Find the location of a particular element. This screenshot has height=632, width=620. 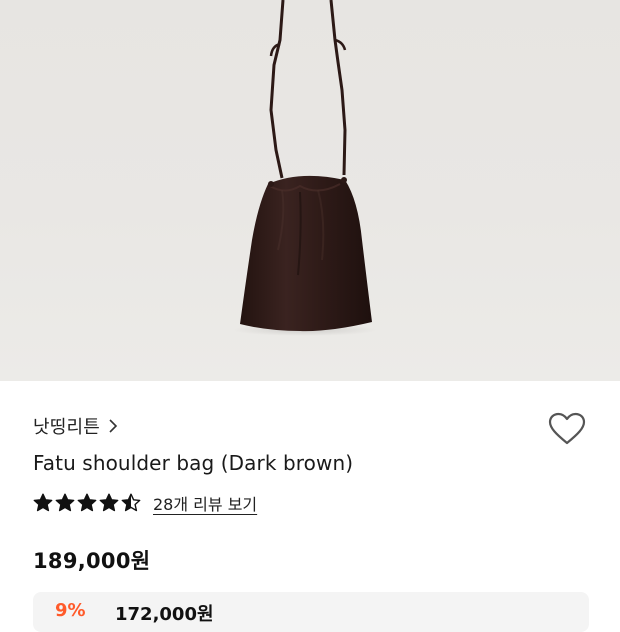

coupon-price-box: 9% 172,000원 is located at coordinates (311, 612).